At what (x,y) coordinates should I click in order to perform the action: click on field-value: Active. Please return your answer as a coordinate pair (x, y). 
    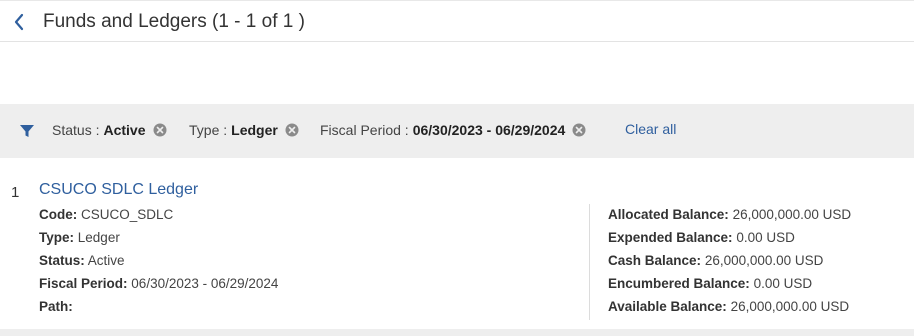
    Looking at the image, I should click on (106, 260).